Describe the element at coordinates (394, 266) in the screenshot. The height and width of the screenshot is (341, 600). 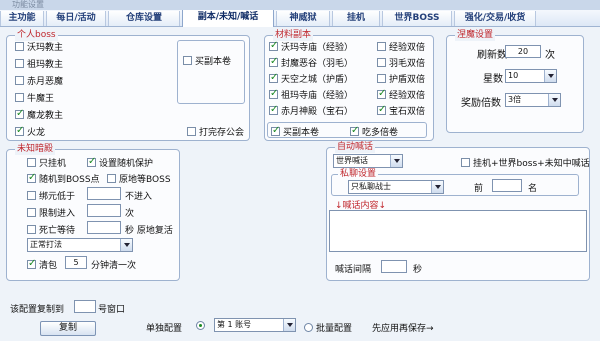
I see `interval-input` at that location.